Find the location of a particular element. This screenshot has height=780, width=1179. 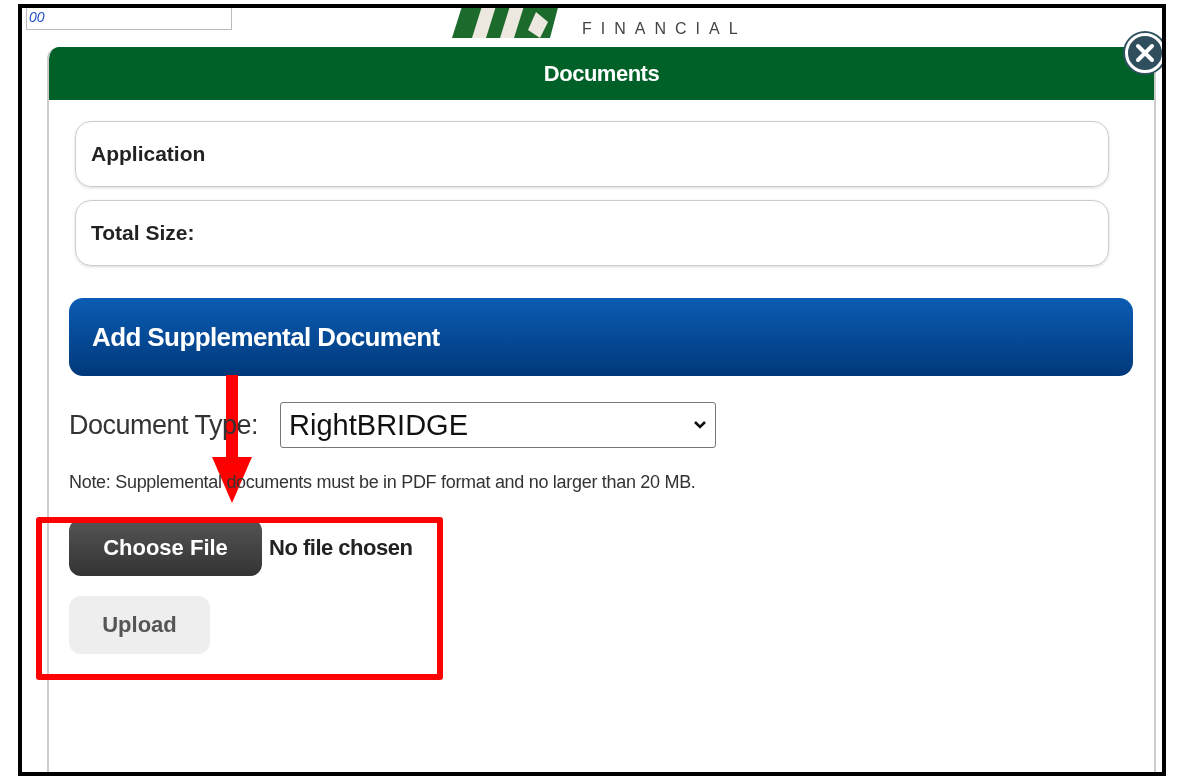

logo-text: FINANCIAL is located at coordinates (664, 29).